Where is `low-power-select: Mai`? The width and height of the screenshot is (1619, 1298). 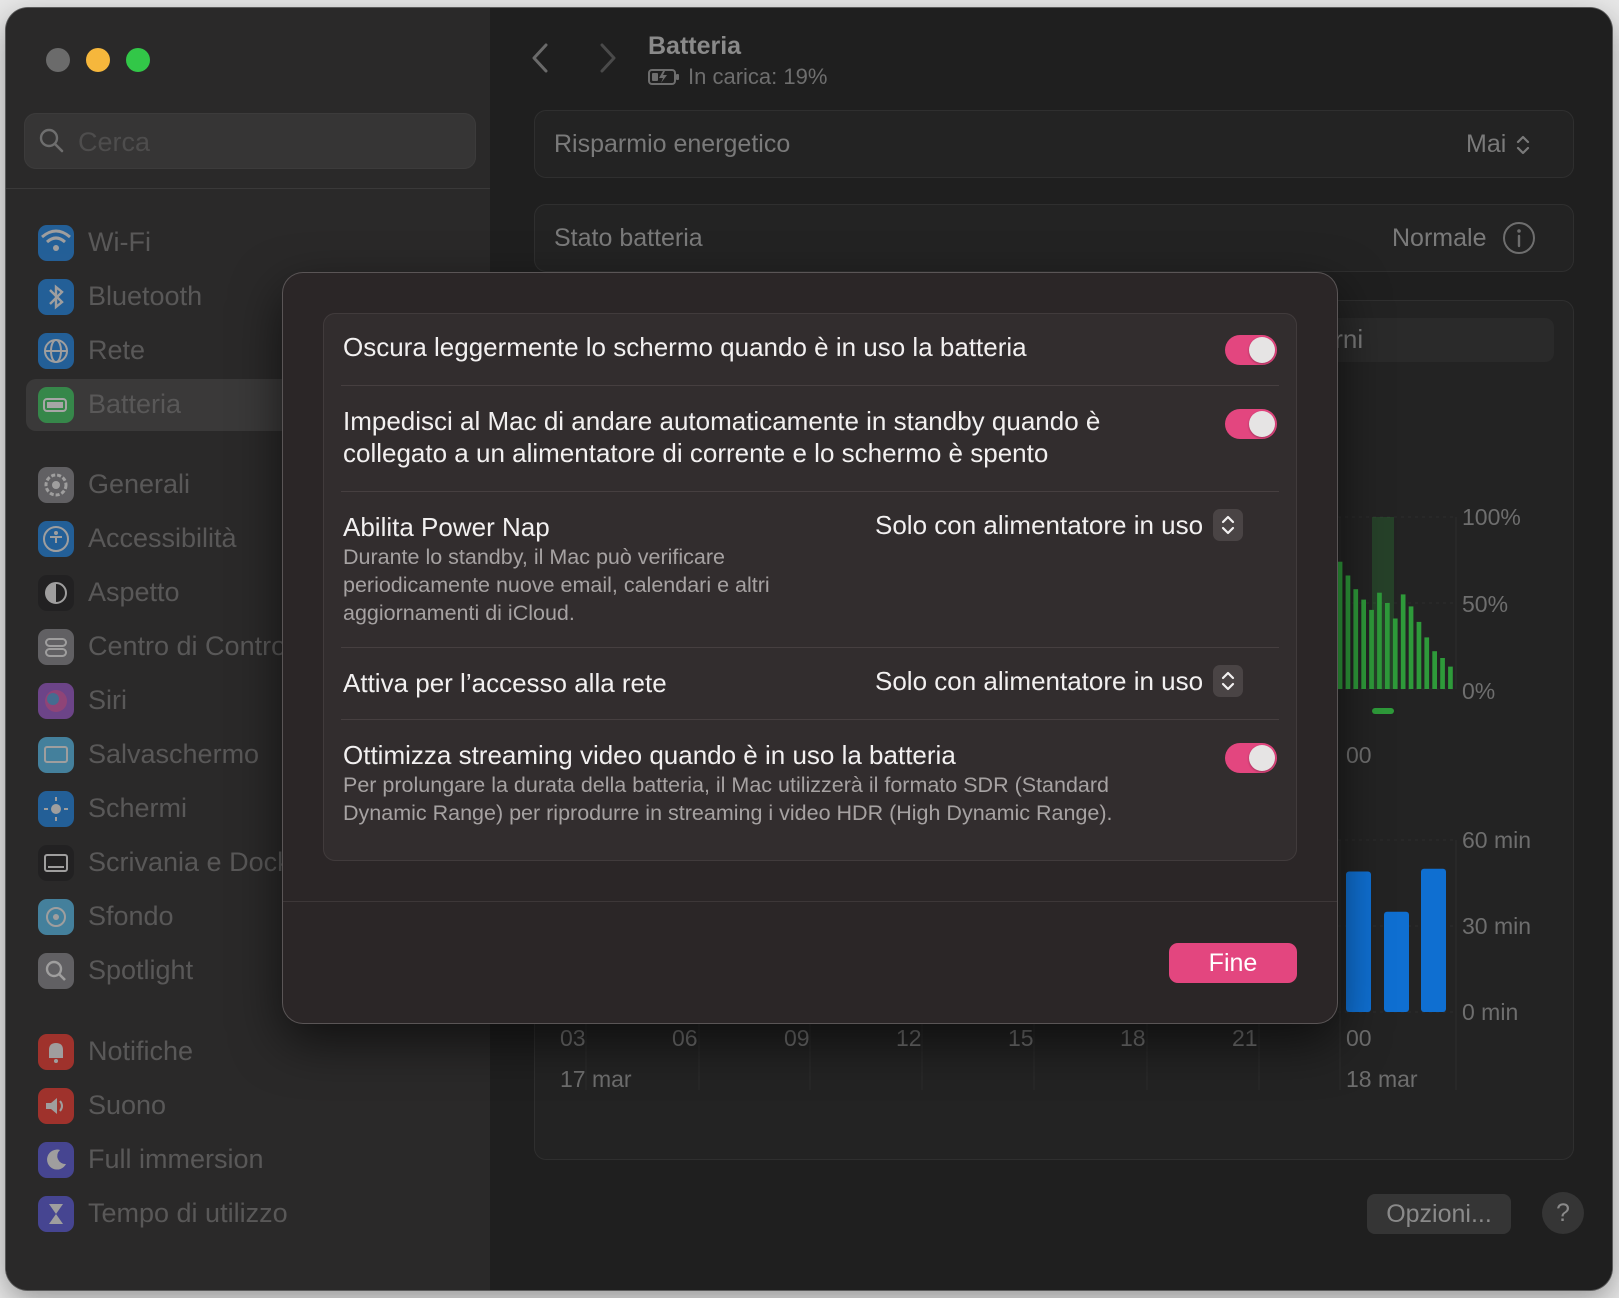
low-power-select: Mai is located at coordinates (1499, 144).